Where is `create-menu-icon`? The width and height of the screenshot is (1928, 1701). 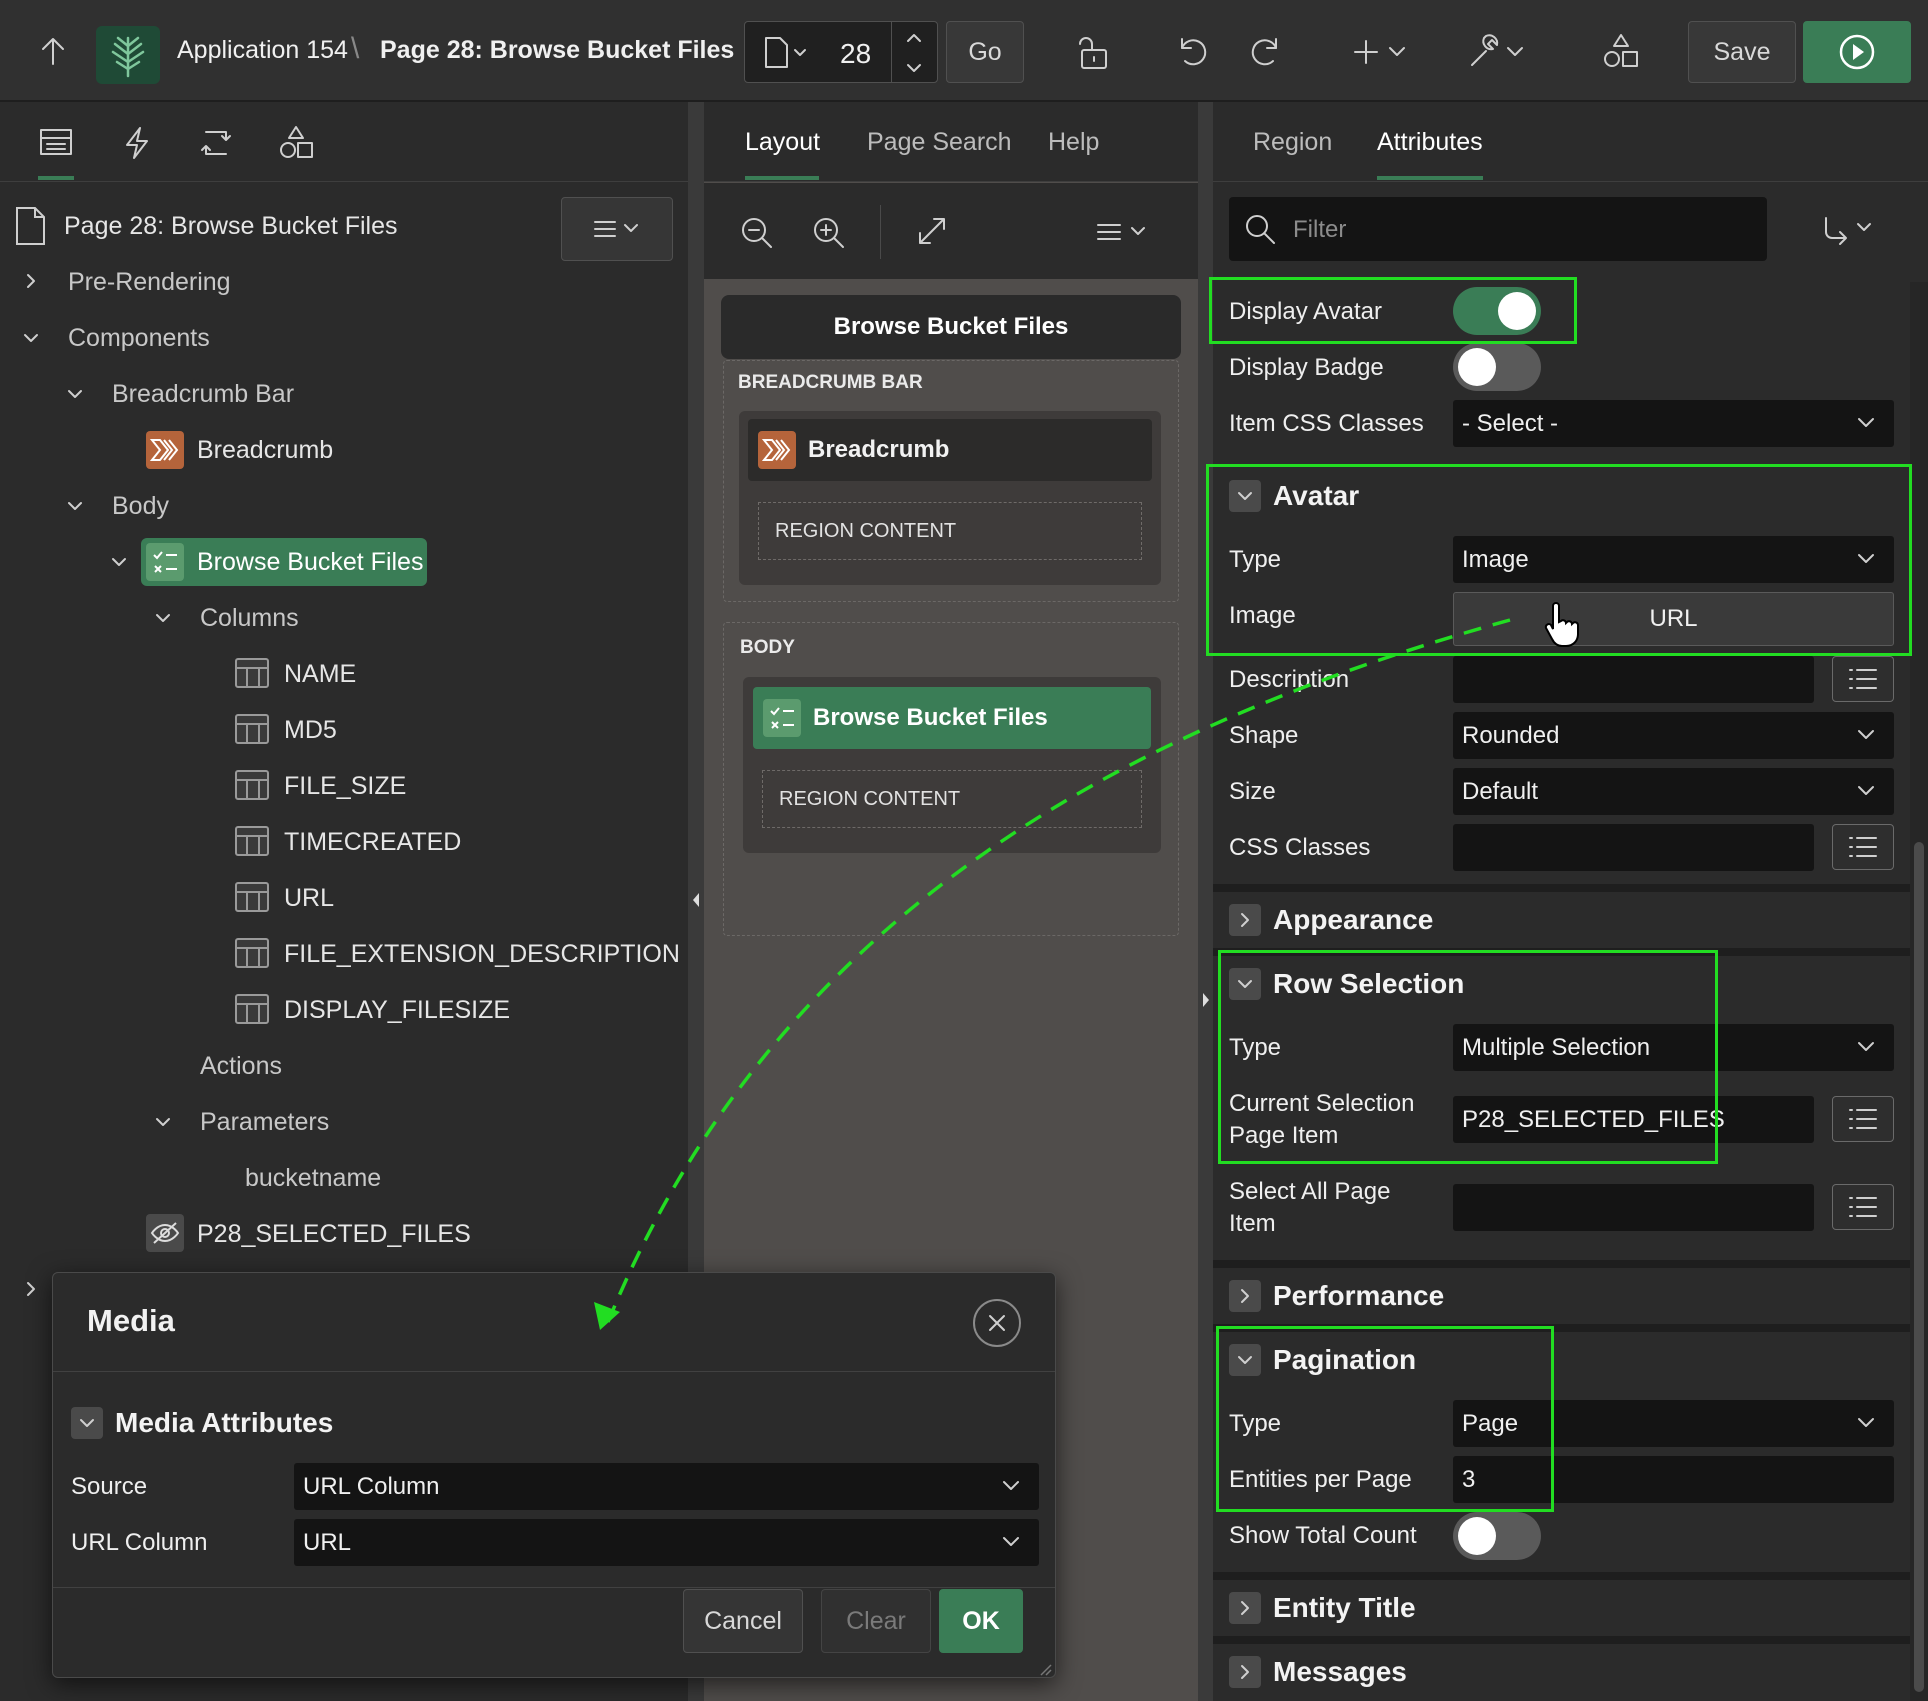 create-menu-icon is located at coordinates (1382, 52).